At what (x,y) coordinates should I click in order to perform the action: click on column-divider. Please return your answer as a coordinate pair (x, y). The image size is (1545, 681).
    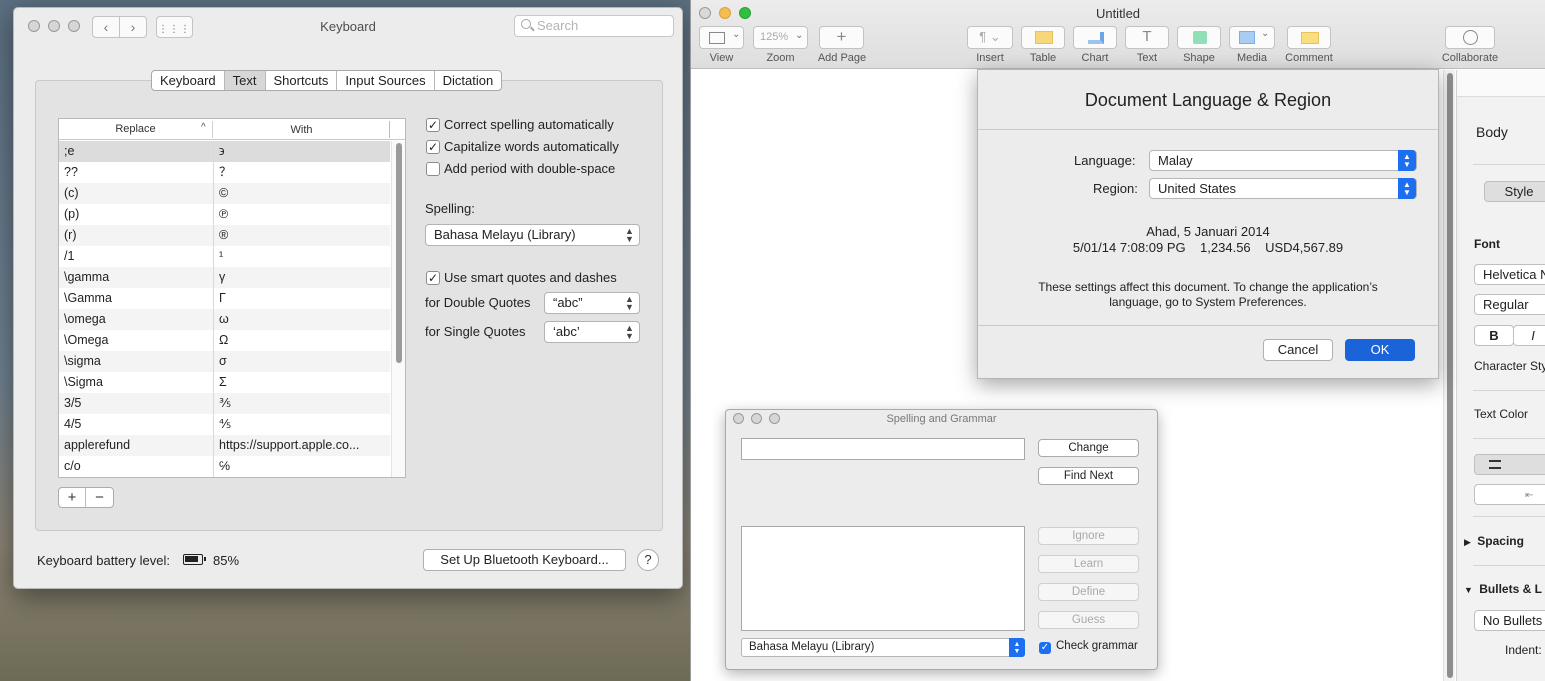
    Looking at the image, I should click on (389, 129).